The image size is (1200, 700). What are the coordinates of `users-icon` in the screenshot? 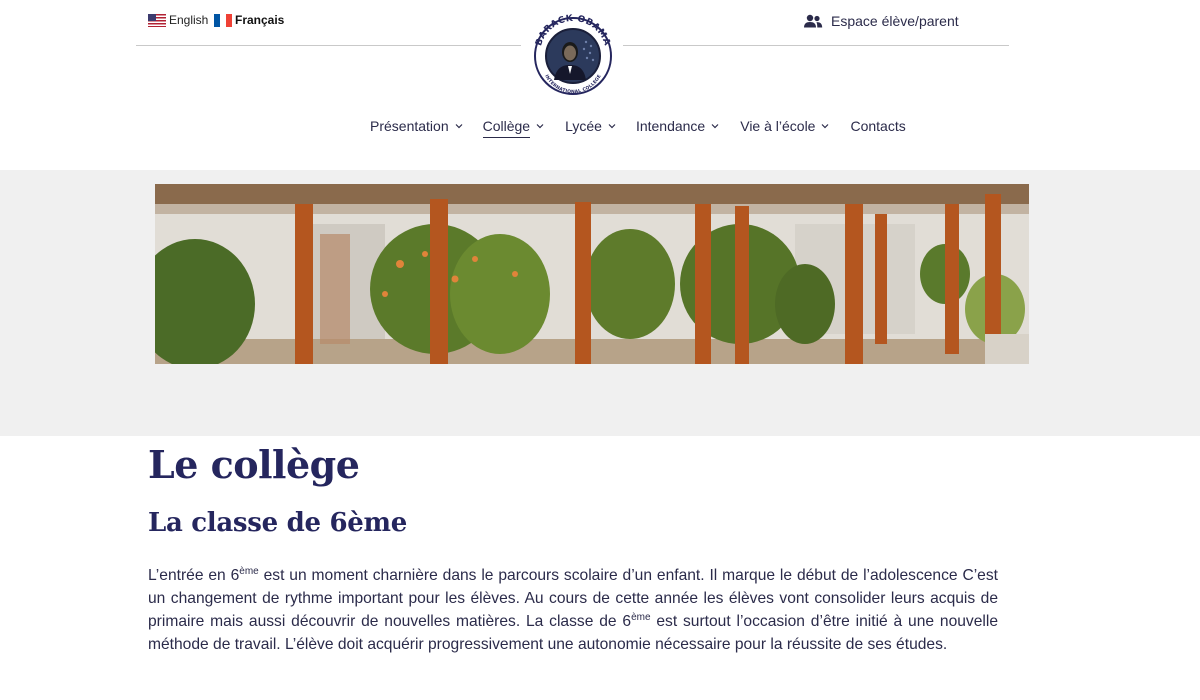 It's located at (813, 21).